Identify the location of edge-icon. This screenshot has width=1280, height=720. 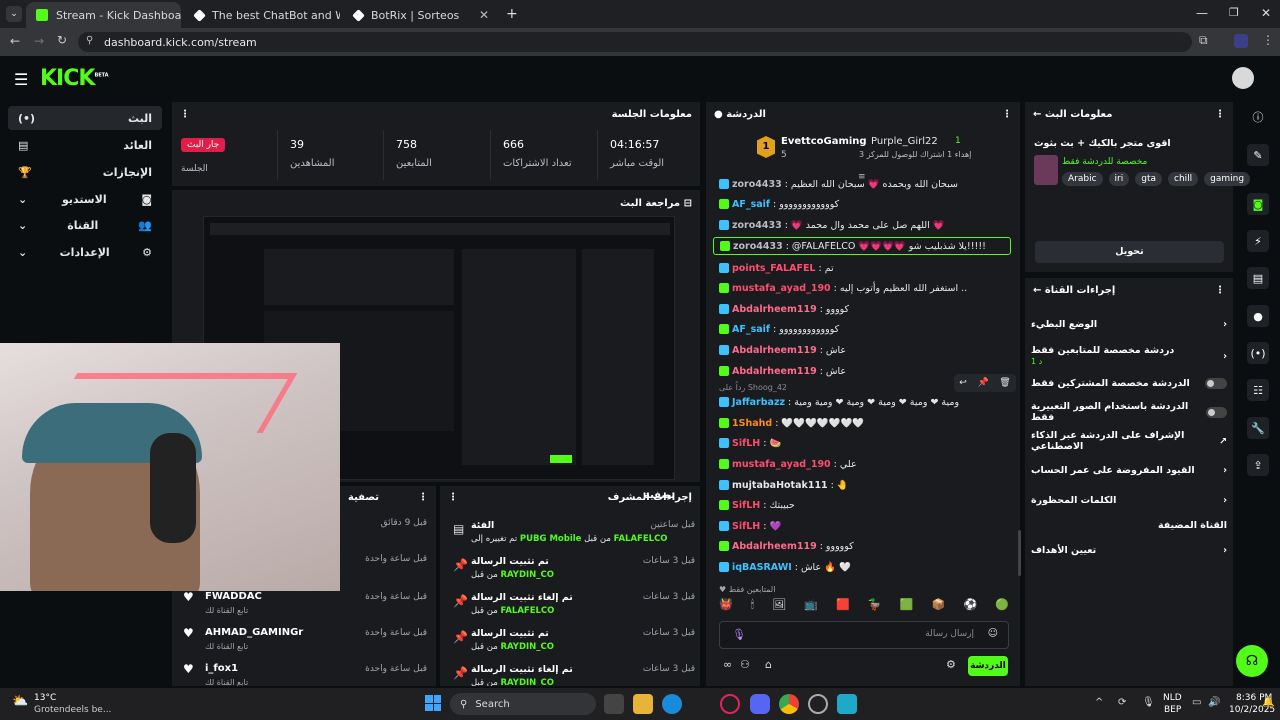
(672, 704).